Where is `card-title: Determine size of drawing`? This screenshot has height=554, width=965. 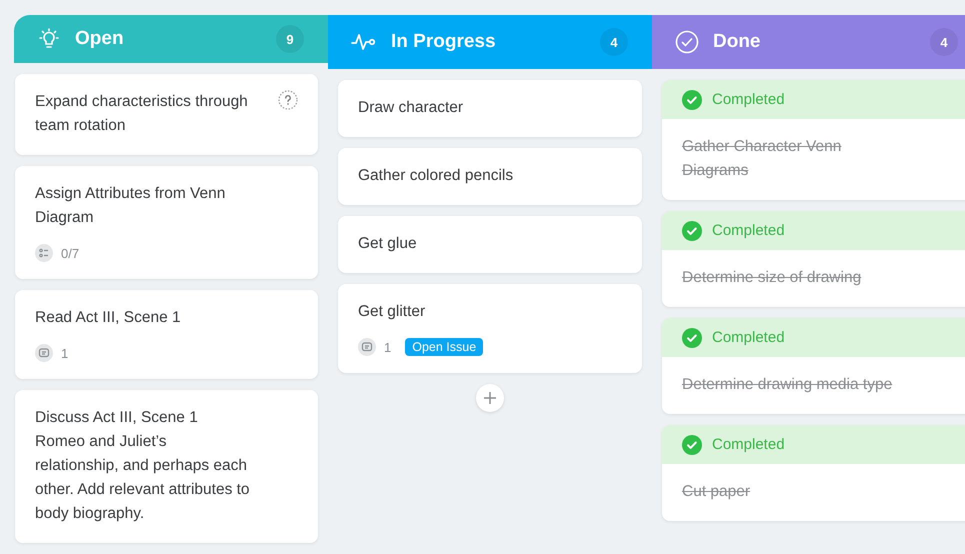
card-title: Determine size of drawing is located at coordinates (772, 278).